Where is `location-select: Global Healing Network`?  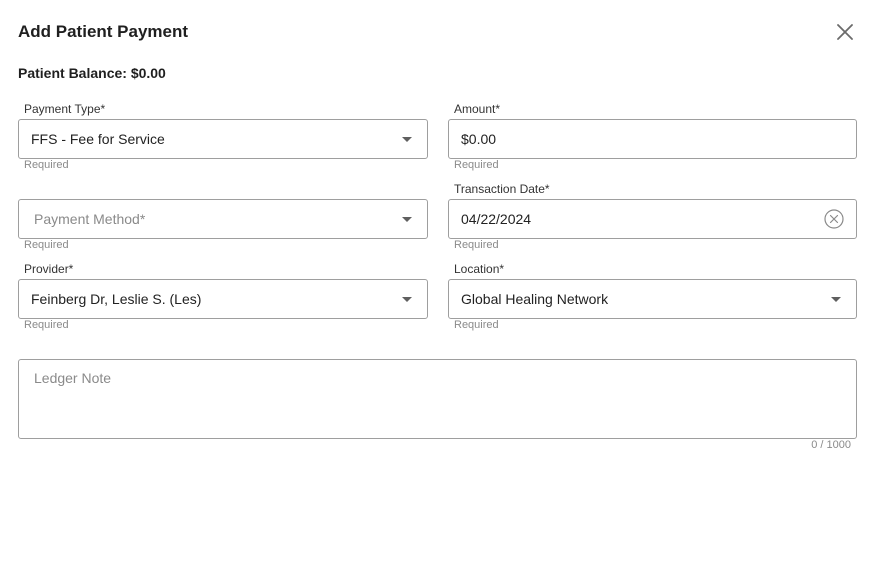
location-select: Global Healing Network is located at coordinates (652, 299).